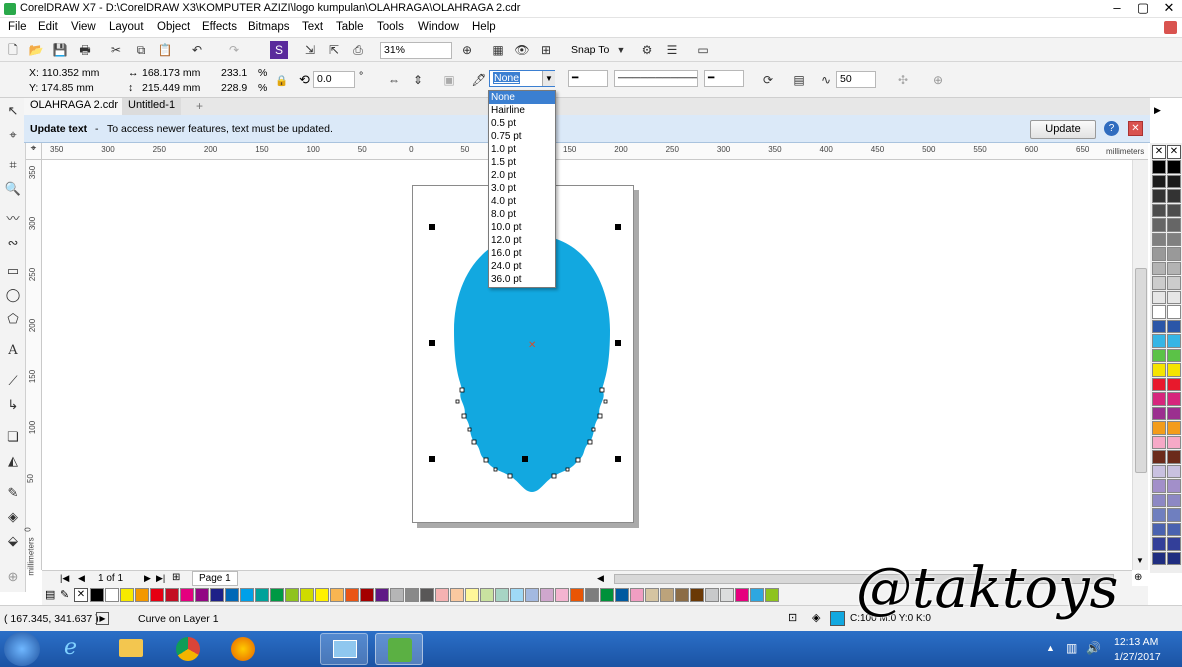 Image resolution: width=1182 pixels, height=667 pixels. What do you see at coordinates (1063, 129) in the screenshot?
I see `update-button: Update` at bounding box center [1063, 129].